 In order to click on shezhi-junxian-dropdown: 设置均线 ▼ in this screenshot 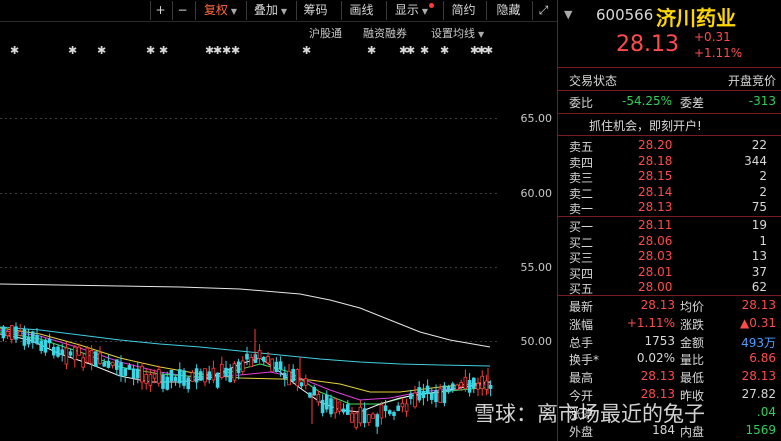, I will do `click(457, 33)`.